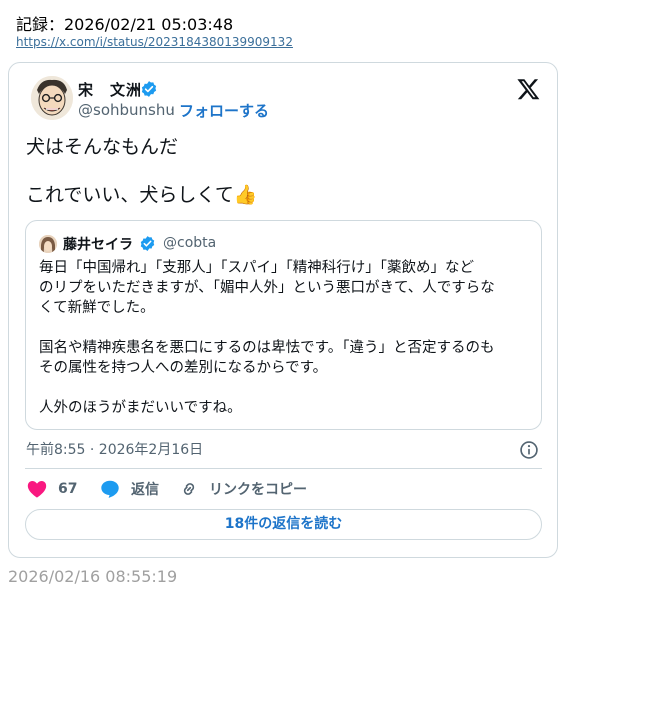 The image size is (660, 727). I want to click on divider, so click(283, 468).